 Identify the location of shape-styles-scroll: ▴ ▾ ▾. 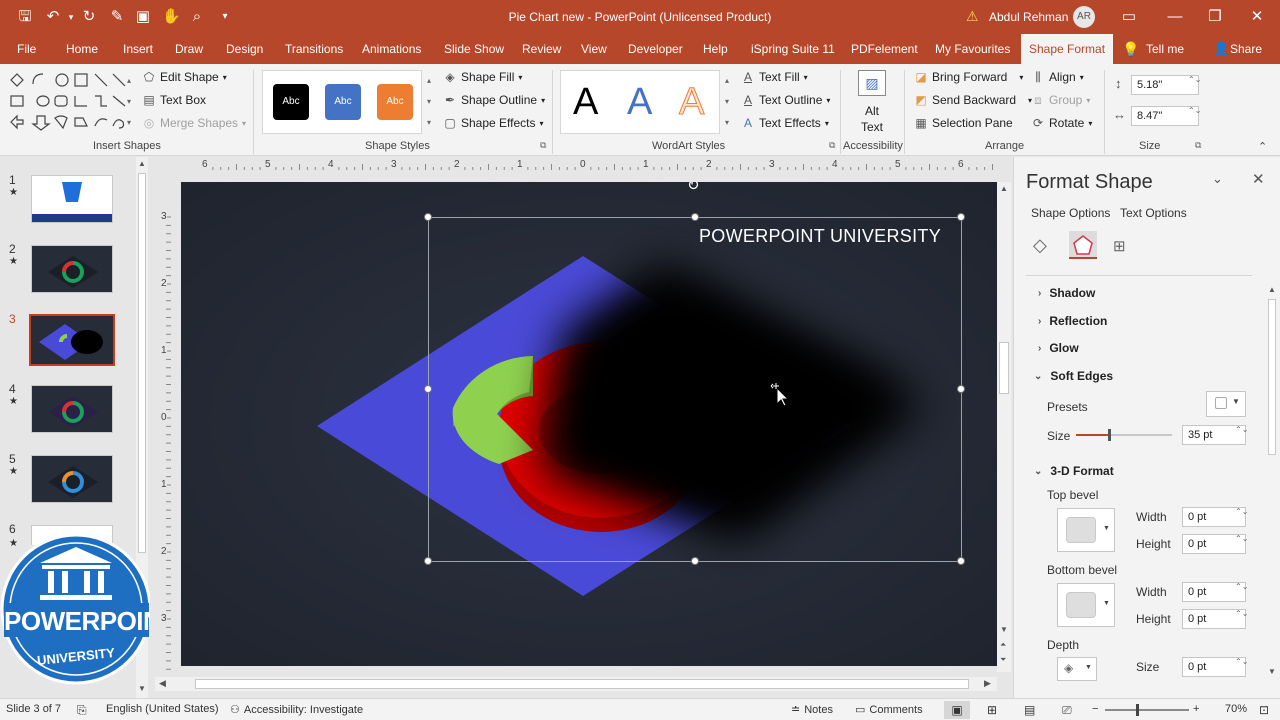
(429, 102).